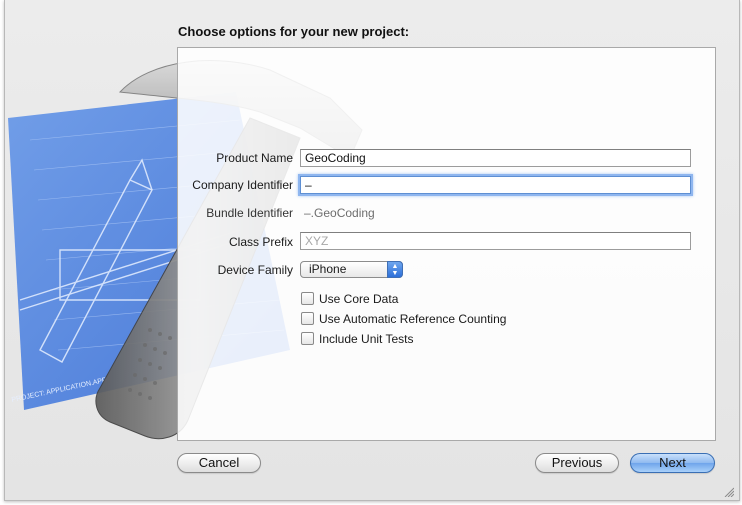 The width and height of the screenshot is (742, 505). What do you see at coordinates (359, 299) in the screenshot?
I see `use-core-data-label: Use Core Data` at bounding box center [359, 299].